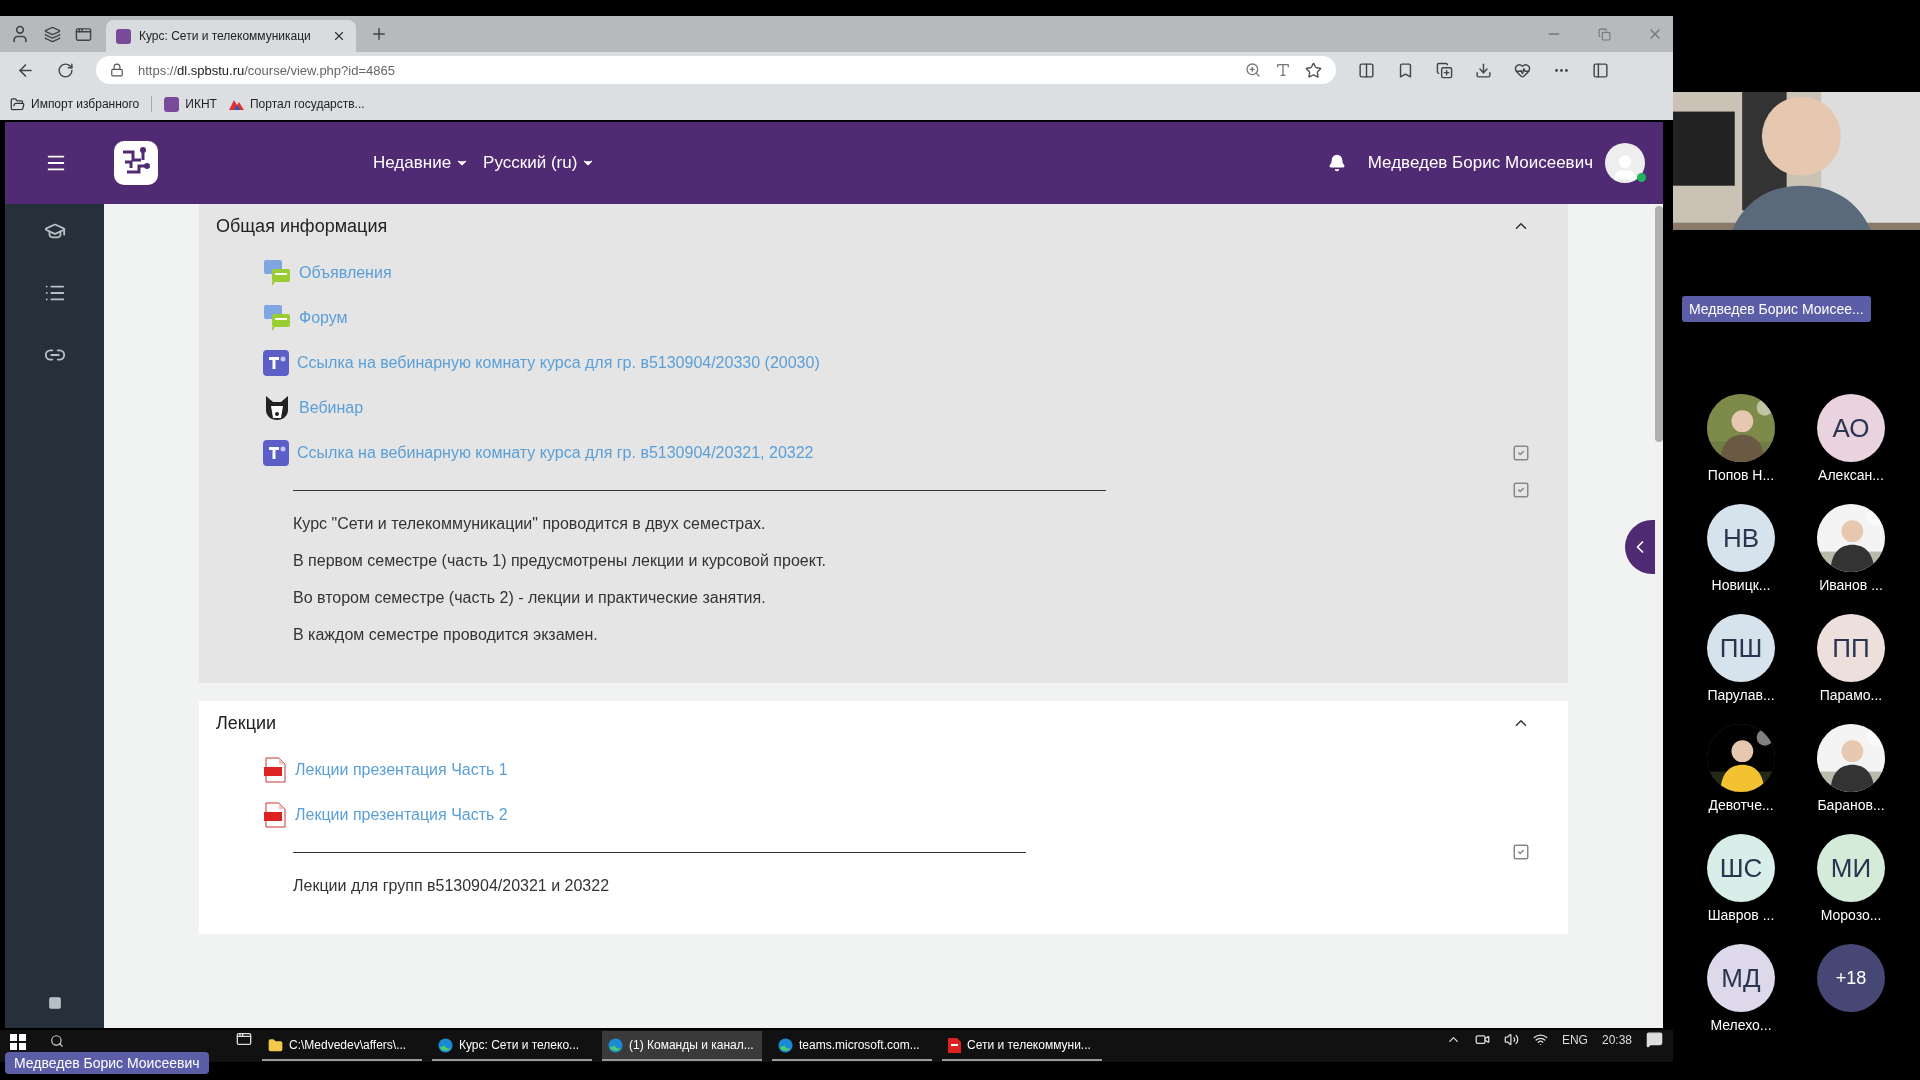  Describe the element at coordinates (54, 1003) in the screenshot. I see `square-icon` at that location.